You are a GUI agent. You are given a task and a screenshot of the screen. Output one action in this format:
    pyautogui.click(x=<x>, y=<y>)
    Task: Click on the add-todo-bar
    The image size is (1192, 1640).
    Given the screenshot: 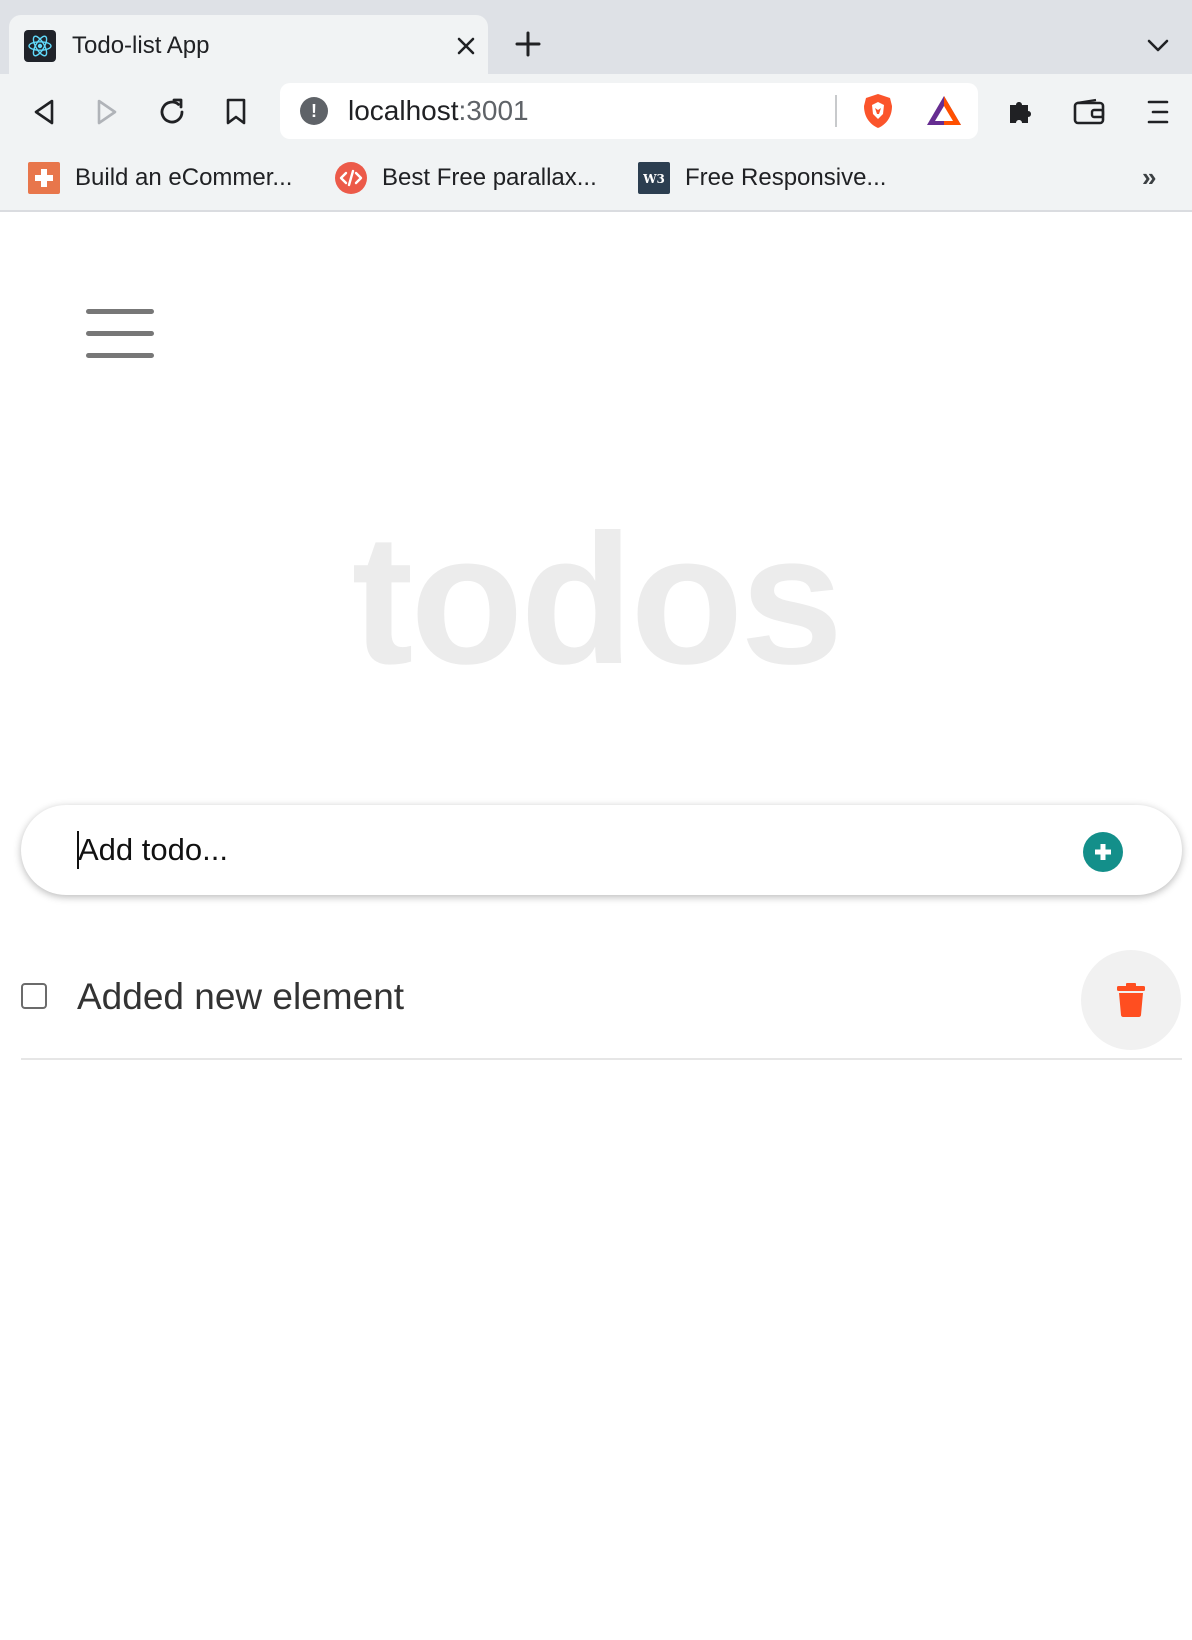 What is the action you would take?
    pyautogui.click(x=601, y=850)
    